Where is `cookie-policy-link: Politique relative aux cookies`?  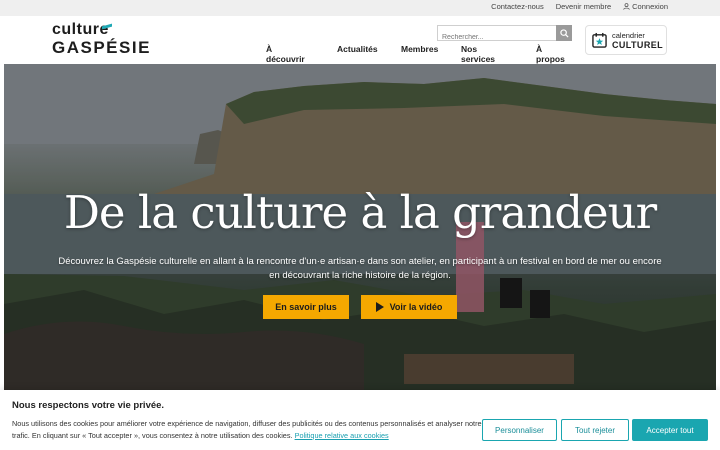 cookie-policy-link: Politique relative aux cookies is located at coordinates (342, 435).